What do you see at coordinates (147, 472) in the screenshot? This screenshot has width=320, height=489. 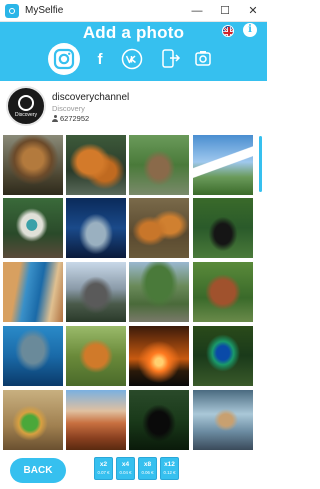 I see `pack-price: 0.06 €` at bounding box center [147, 472].